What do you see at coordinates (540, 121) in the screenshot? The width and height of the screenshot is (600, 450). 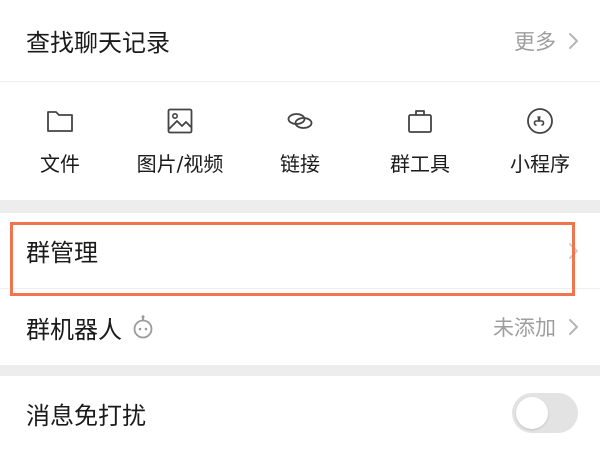 I see `mini-program-icon` at bounding box center [540, 121].